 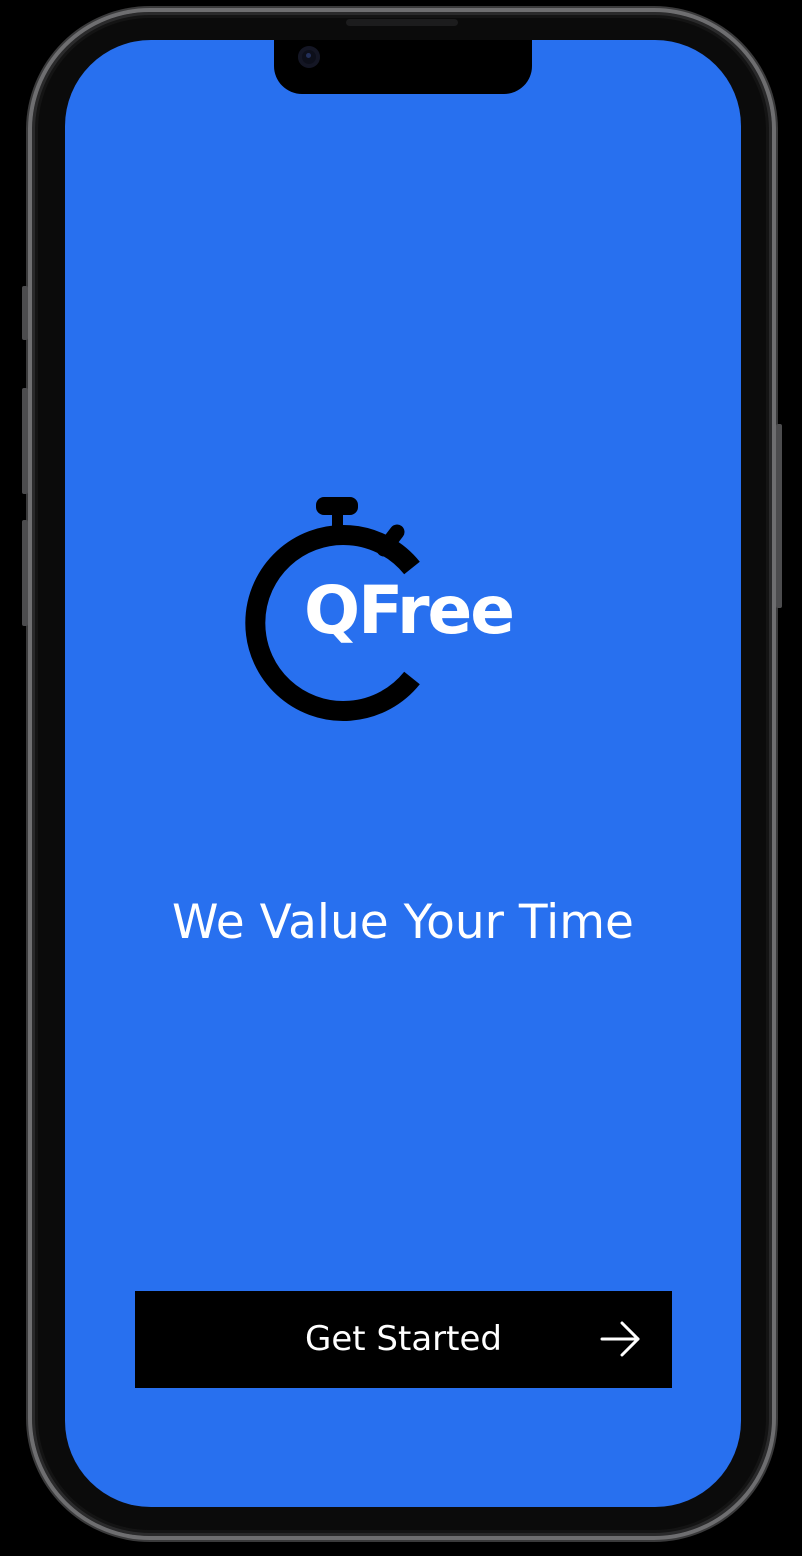 I want to click on volume-down-button, so click(x=25, y=573).